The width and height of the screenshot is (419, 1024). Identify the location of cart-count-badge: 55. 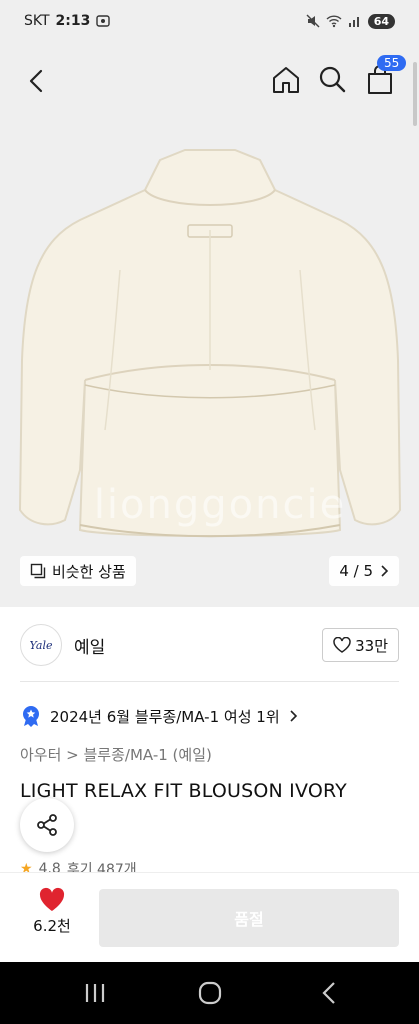
(392, 63).